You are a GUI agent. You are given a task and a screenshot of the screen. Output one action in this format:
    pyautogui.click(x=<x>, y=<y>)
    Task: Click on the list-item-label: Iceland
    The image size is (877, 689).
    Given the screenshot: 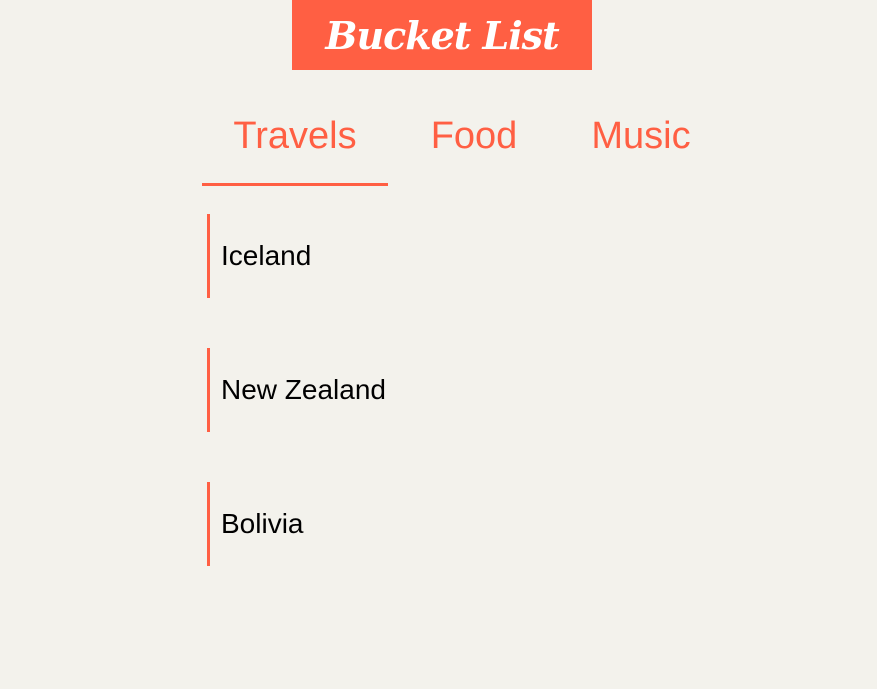 What is the action you would take?
    pyautogui.click(x=266, y=255)
    